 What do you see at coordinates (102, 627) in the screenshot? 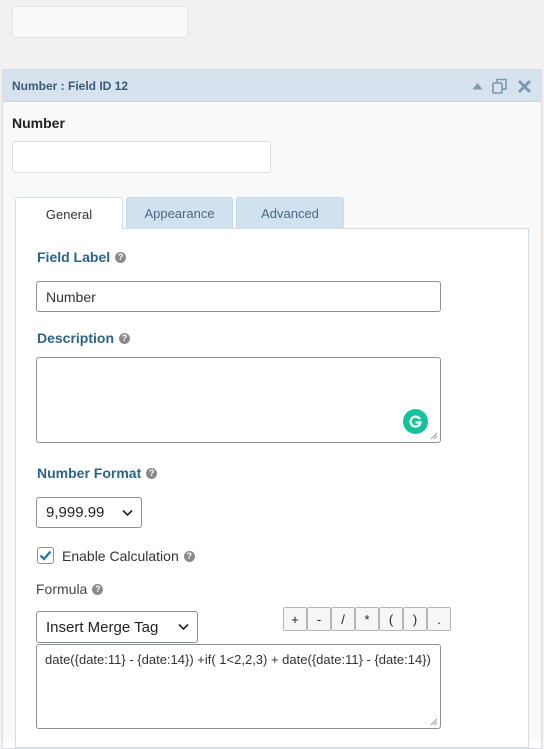
I see `merge-tag-selected: Insert Merge Tag` at bounding box center [102, 627].